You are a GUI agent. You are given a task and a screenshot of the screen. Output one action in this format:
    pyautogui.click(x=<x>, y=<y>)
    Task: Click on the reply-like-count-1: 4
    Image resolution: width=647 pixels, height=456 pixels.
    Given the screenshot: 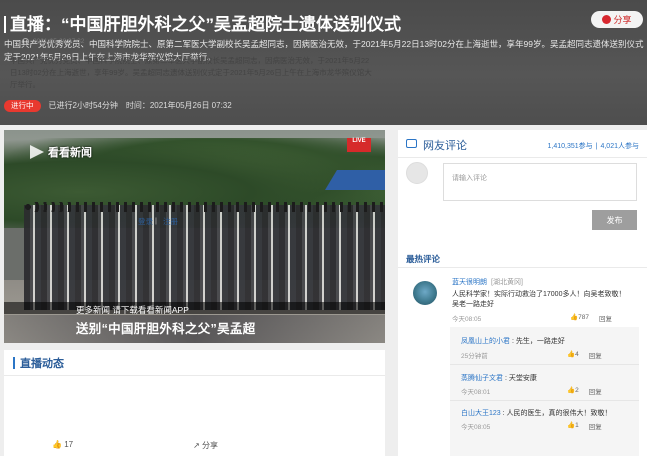 What is the action you would take?
    pyautogui.click(x=577, y=354)
    